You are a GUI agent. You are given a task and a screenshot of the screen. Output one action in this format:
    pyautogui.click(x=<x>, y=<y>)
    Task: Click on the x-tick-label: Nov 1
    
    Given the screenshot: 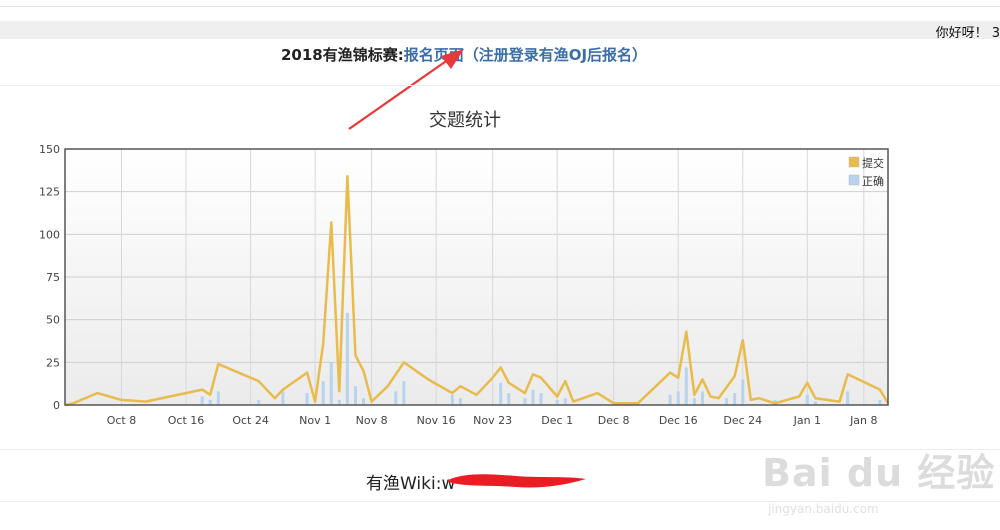 What is the action you would take?
    pyautogui.click(x=315, y=420)
    